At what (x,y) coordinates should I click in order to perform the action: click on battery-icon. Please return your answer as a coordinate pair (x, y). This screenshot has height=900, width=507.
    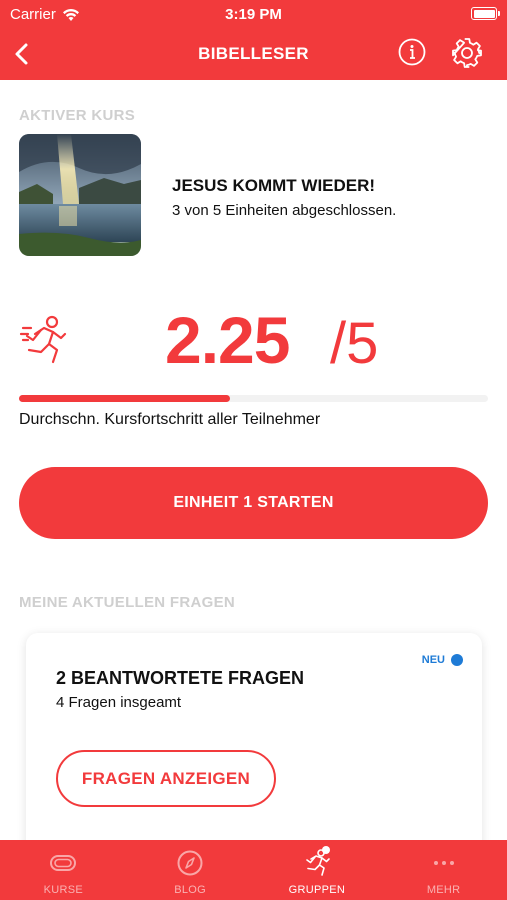
    Looking at the image, I should click on (485, 13).